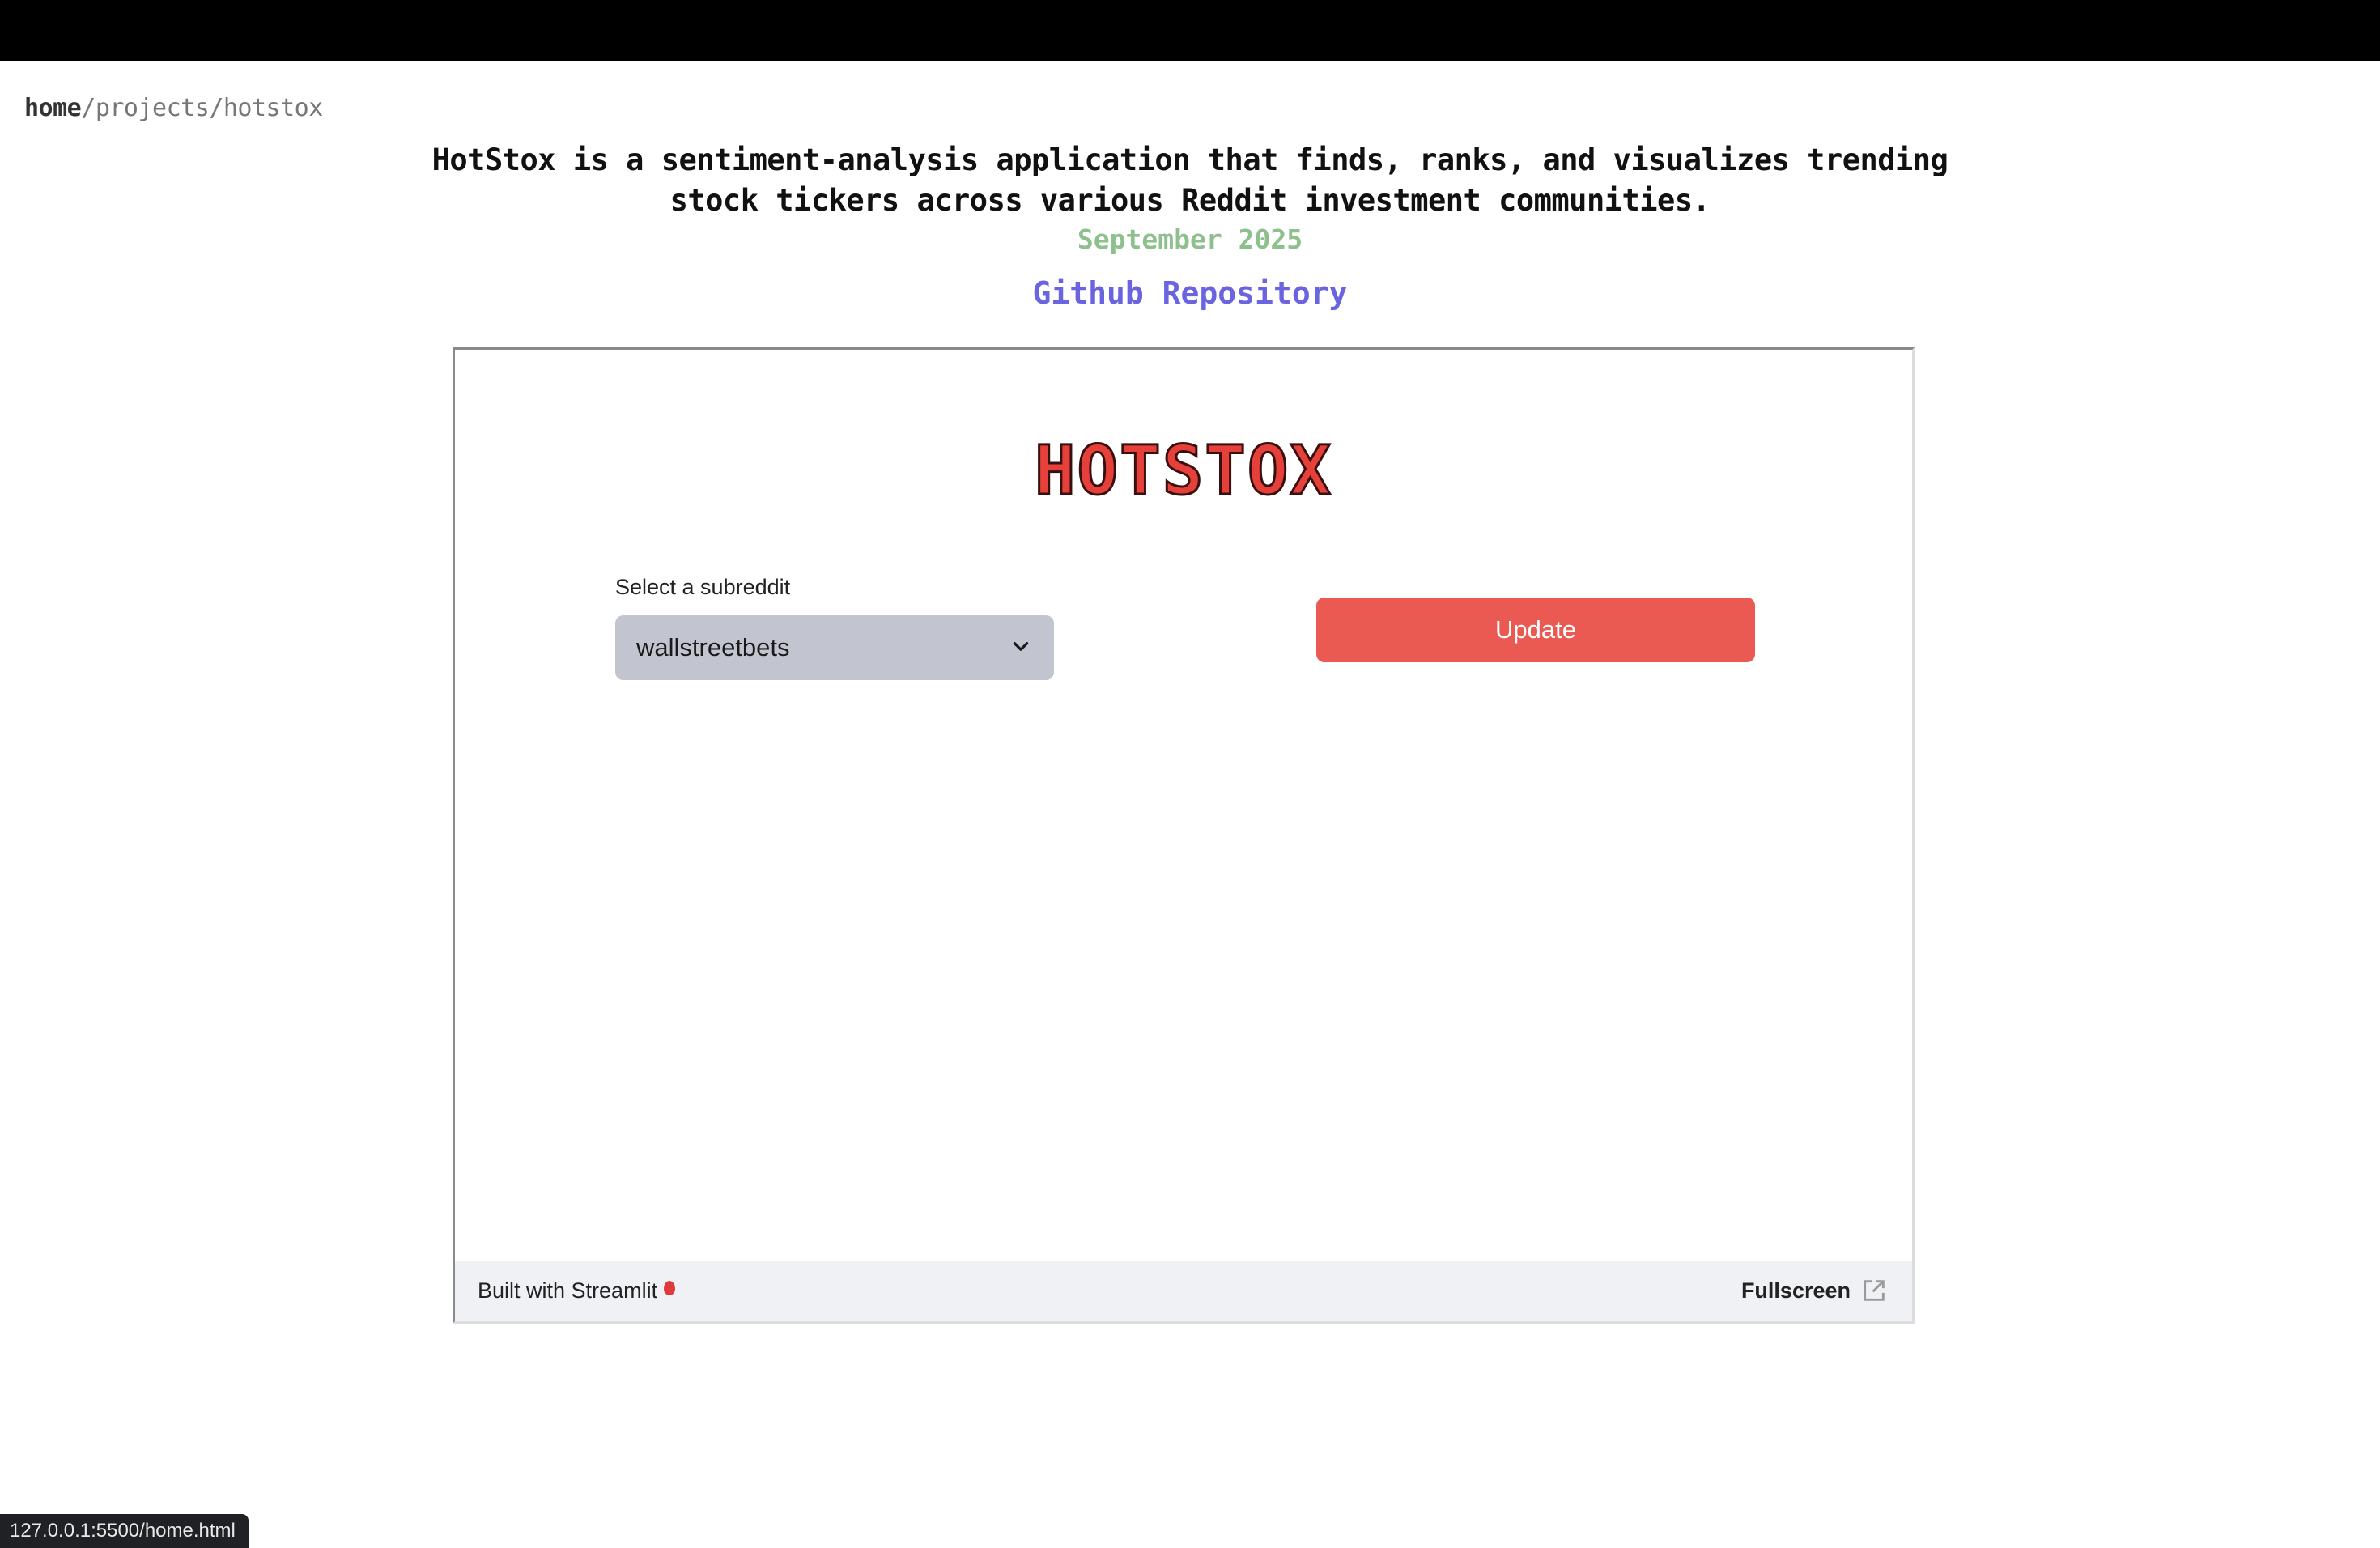 This screenshot has height=1548, width=2380. What do you see at coordinates (1021, 646) in the screenshot?
I see `chevron-down-icon` at bounding box center [1021, 646].